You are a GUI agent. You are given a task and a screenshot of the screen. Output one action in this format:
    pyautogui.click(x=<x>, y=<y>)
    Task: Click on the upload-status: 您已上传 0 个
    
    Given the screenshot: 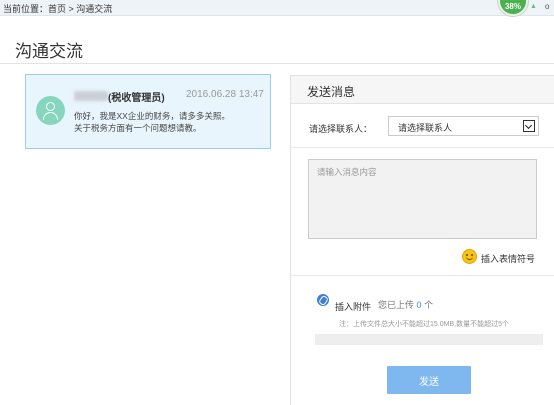 What is the action you would take?
    pyautogui.click(x=405, y=304)
    